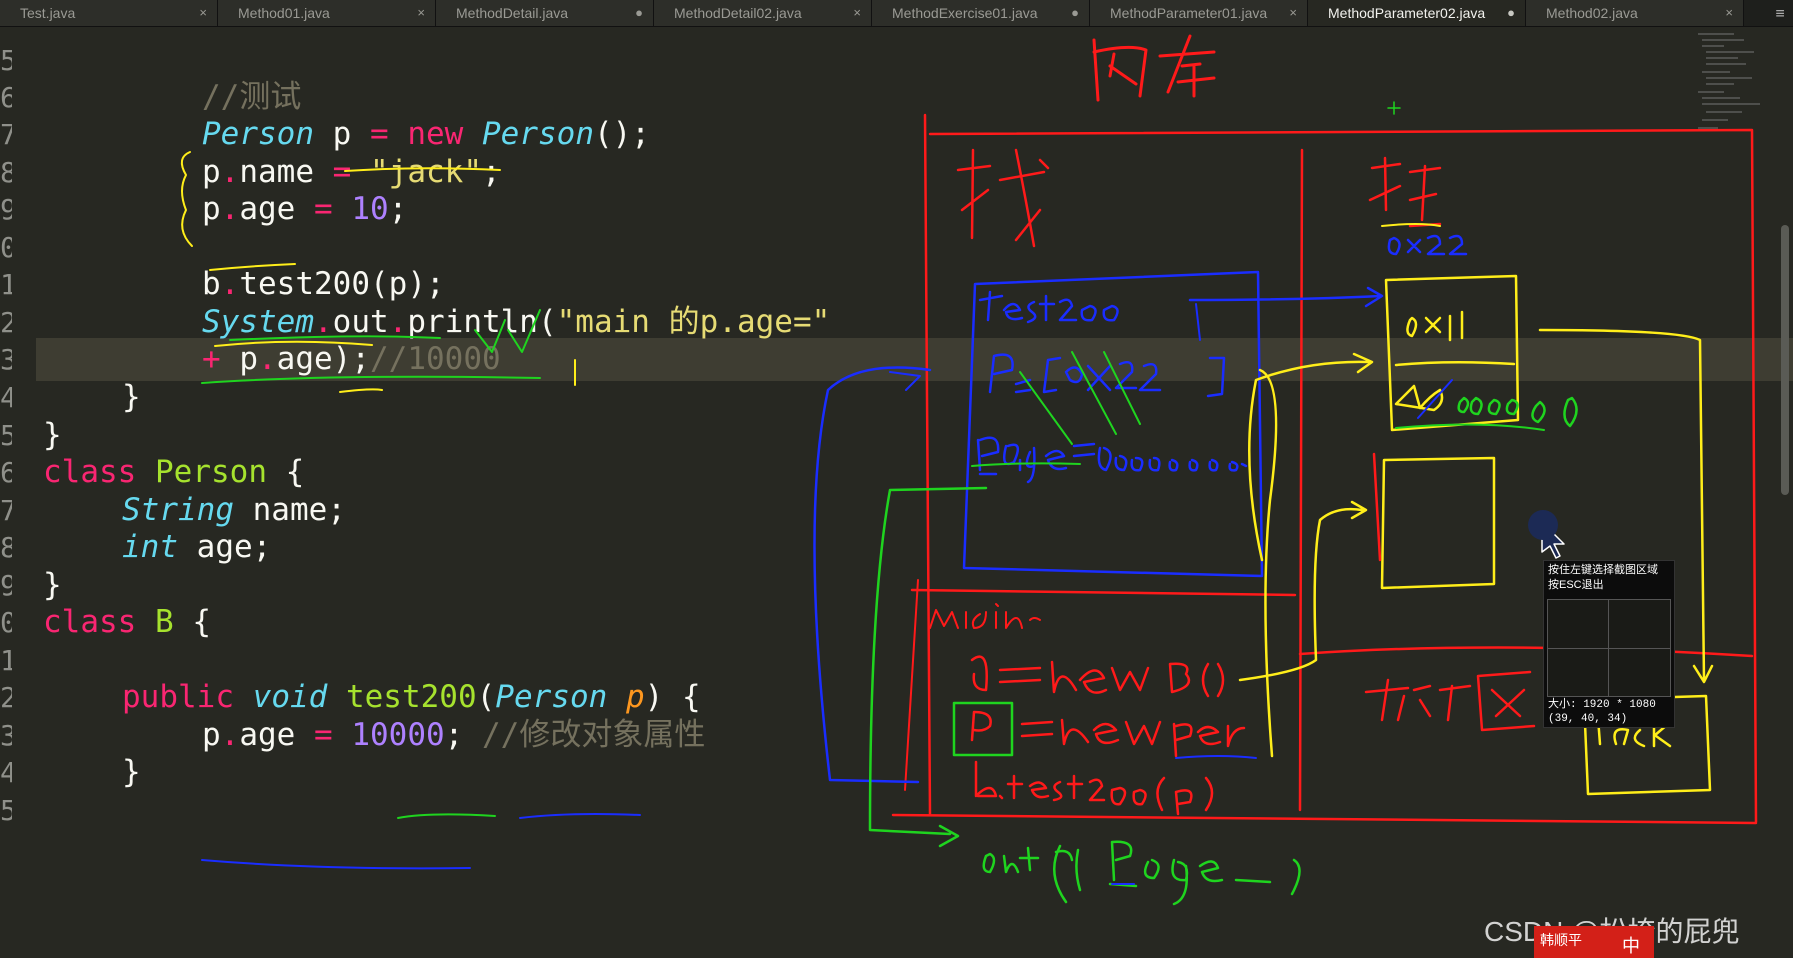 This screenshot has width=1793, height=958. Describe the element at coordinates (1609, 648) in the screenshot. I see `magnifier-grid` at that location.